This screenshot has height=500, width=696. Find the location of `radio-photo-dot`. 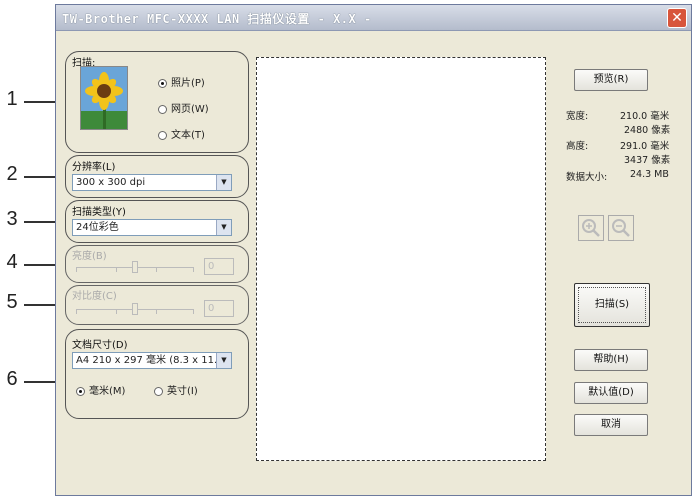

radio-photo-dot is located at coordinates (162, 83).